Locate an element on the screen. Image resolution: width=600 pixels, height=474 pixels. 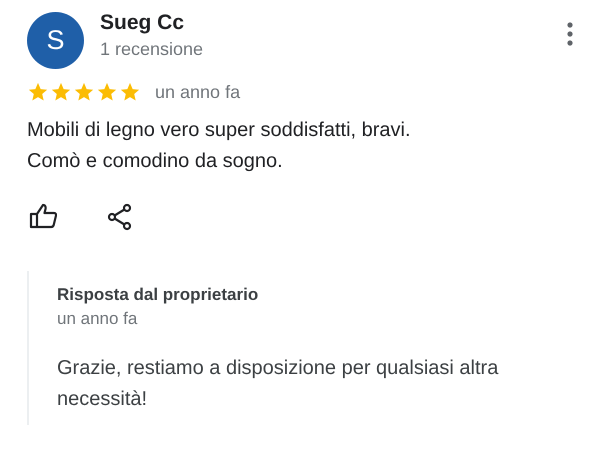
thumbs-up-icon is located at coordinates (43, 216).